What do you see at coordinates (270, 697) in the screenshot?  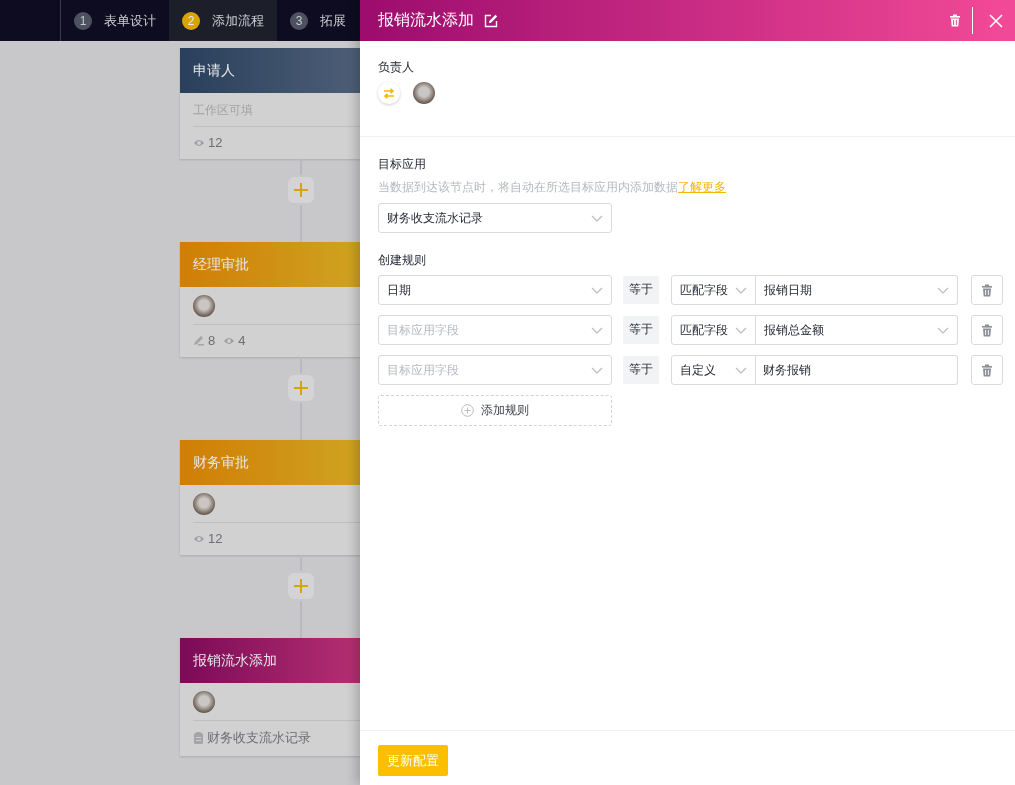 I see `flow-node-card: 报销流水添加 财务收支流水记录` at bounding box center [270, 697].